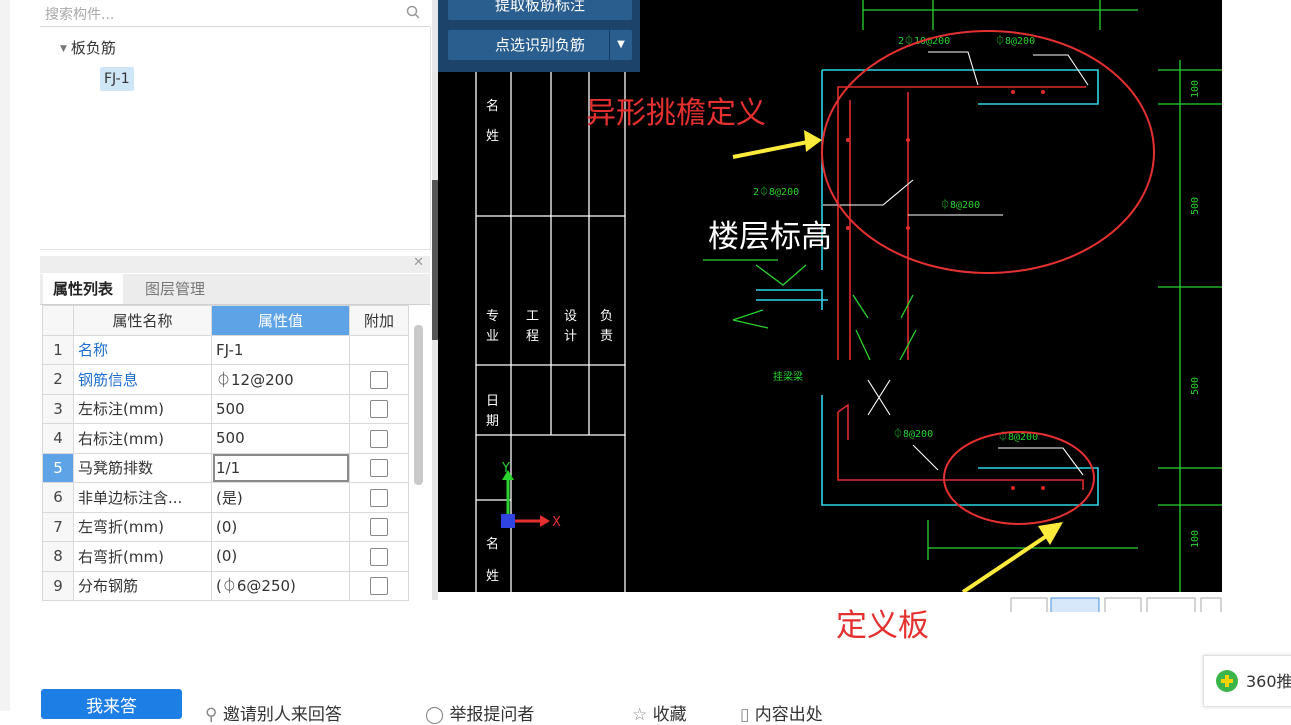 The width and height of the screenshot is (1291, 725). I want to click on dim-100-bot: 100, so click(1195, 539).